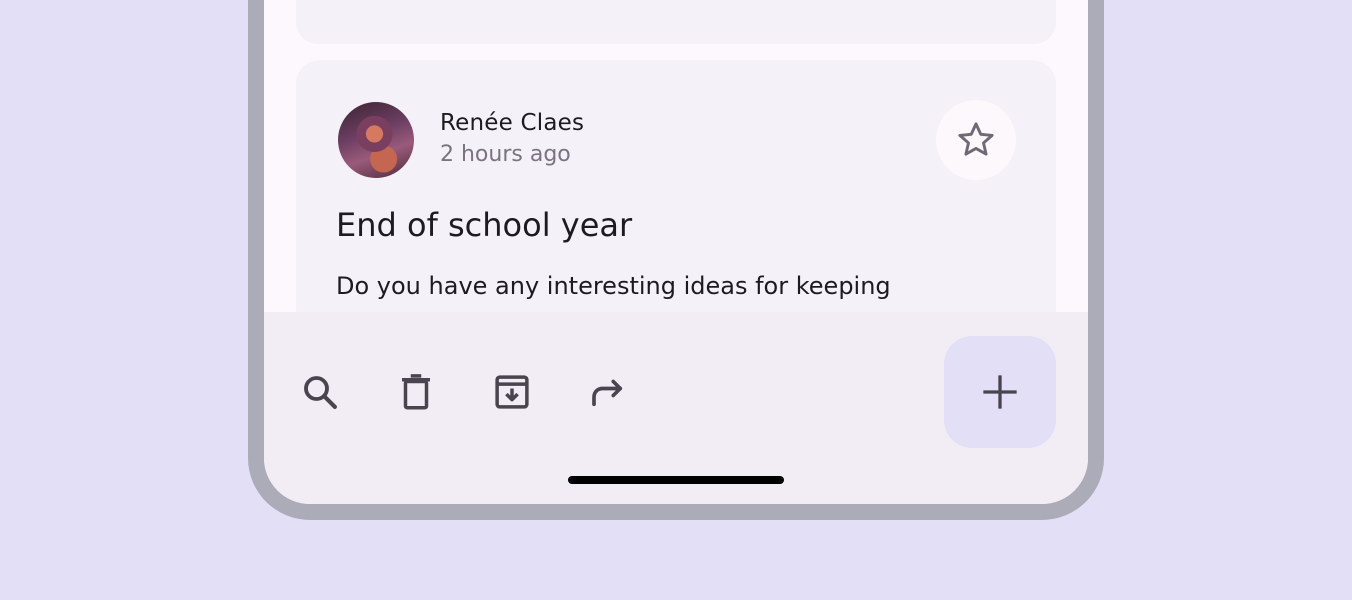 This screenshot has height=600, width=1352. I want to click on plus-icon, so click(1000, 392).